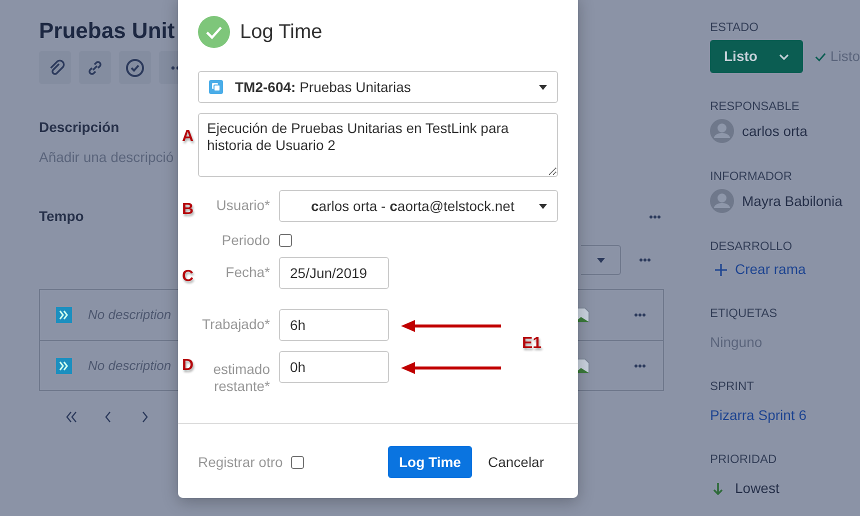 The width and height of the screenshot is (860, 516). What do you see at coordinates (281, 32) in the screenshot?
I see `dialog-title: Log Time` at bounding box center [281, 32].